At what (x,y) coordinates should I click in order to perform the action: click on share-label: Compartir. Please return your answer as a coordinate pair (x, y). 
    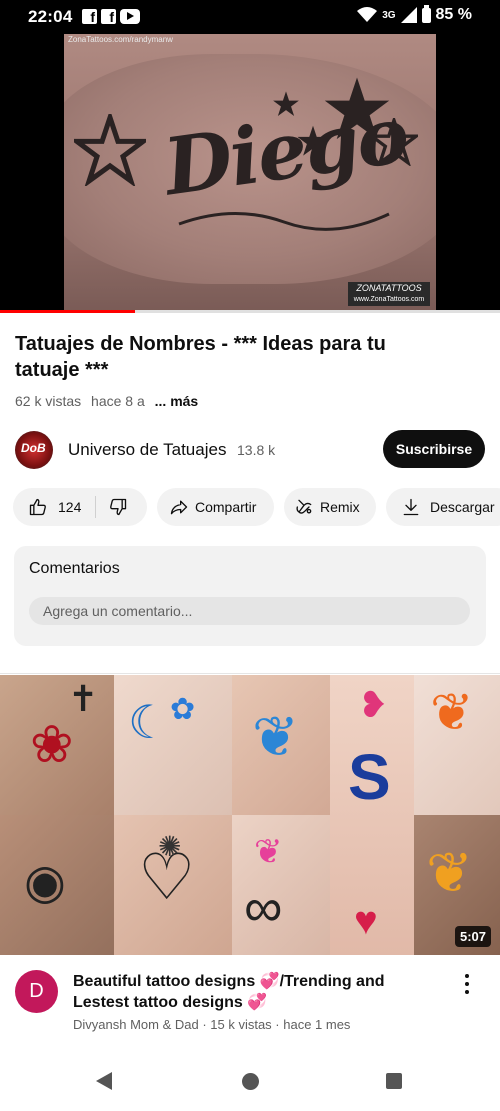
    Looking at the image, I should click on (226, 507).